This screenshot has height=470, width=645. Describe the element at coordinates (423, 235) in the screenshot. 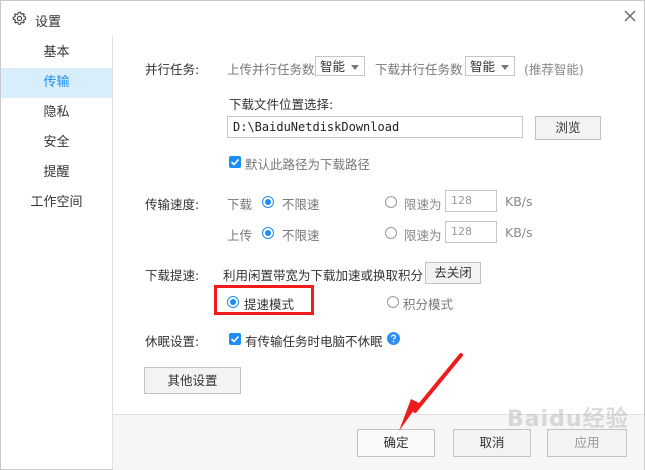

I see `upload-limit-label: 限速为` at that location.